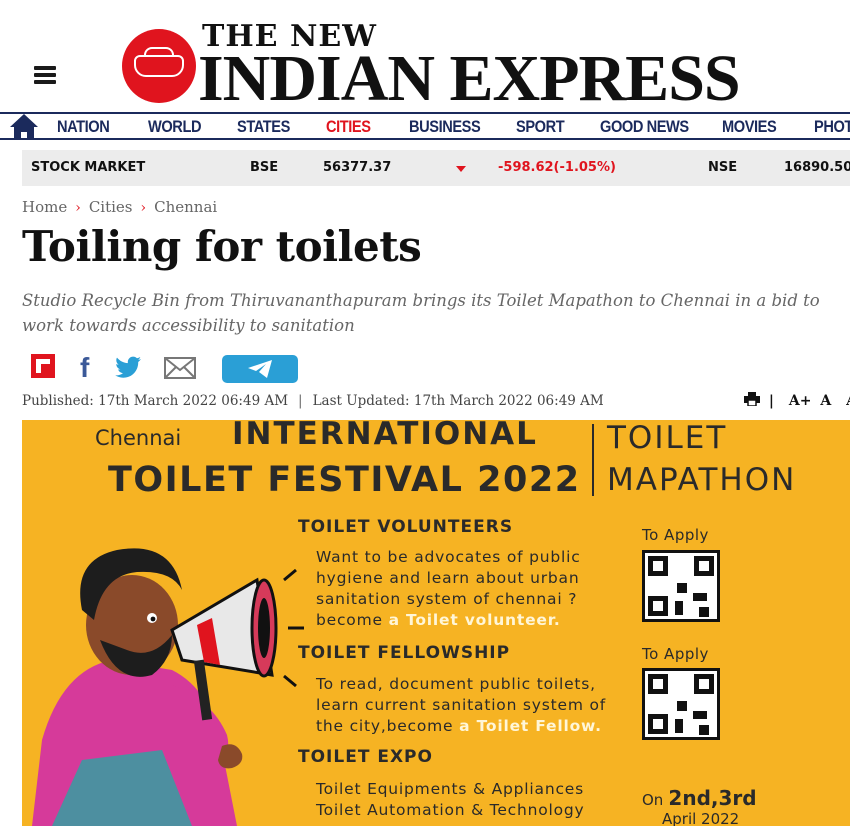 This screenshot has width=850, height=826. I want to click on poster-mapathon: MAPATHON, so click(702, 480).